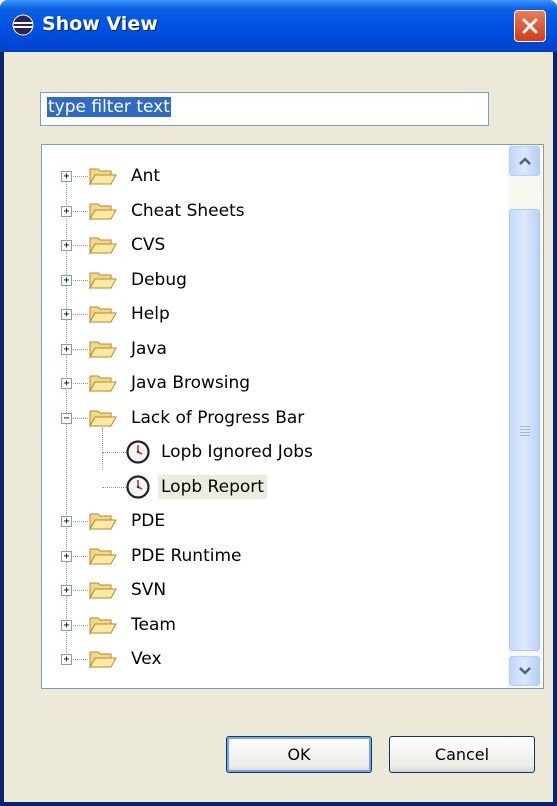 The width and height of the screenshot is (557, 806). I want to click on tree-item-label: Ant, so click(146, 176).